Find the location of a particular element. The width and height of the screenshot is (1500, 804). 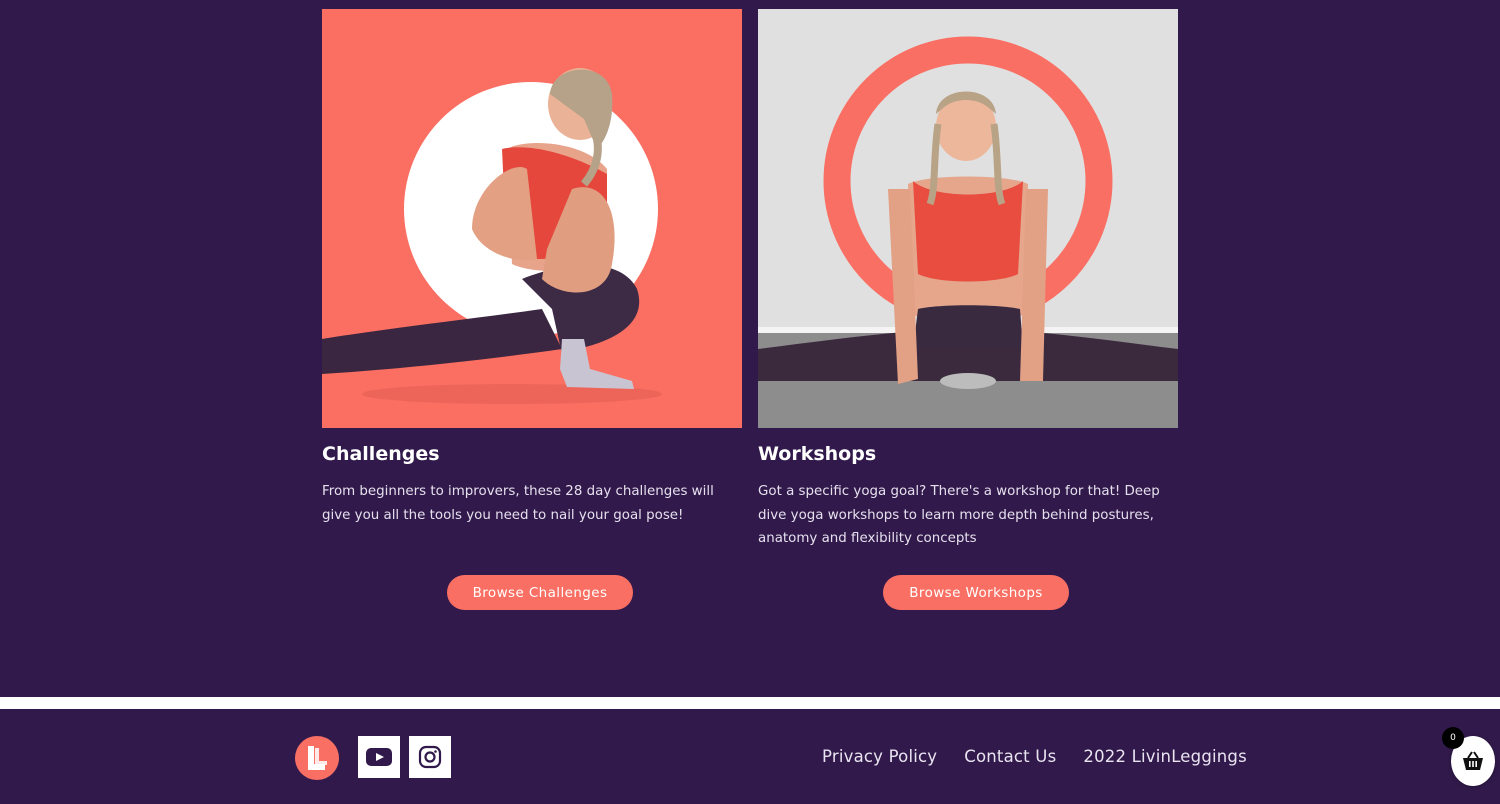

challenges-photo is located at coordinates (532, 218).